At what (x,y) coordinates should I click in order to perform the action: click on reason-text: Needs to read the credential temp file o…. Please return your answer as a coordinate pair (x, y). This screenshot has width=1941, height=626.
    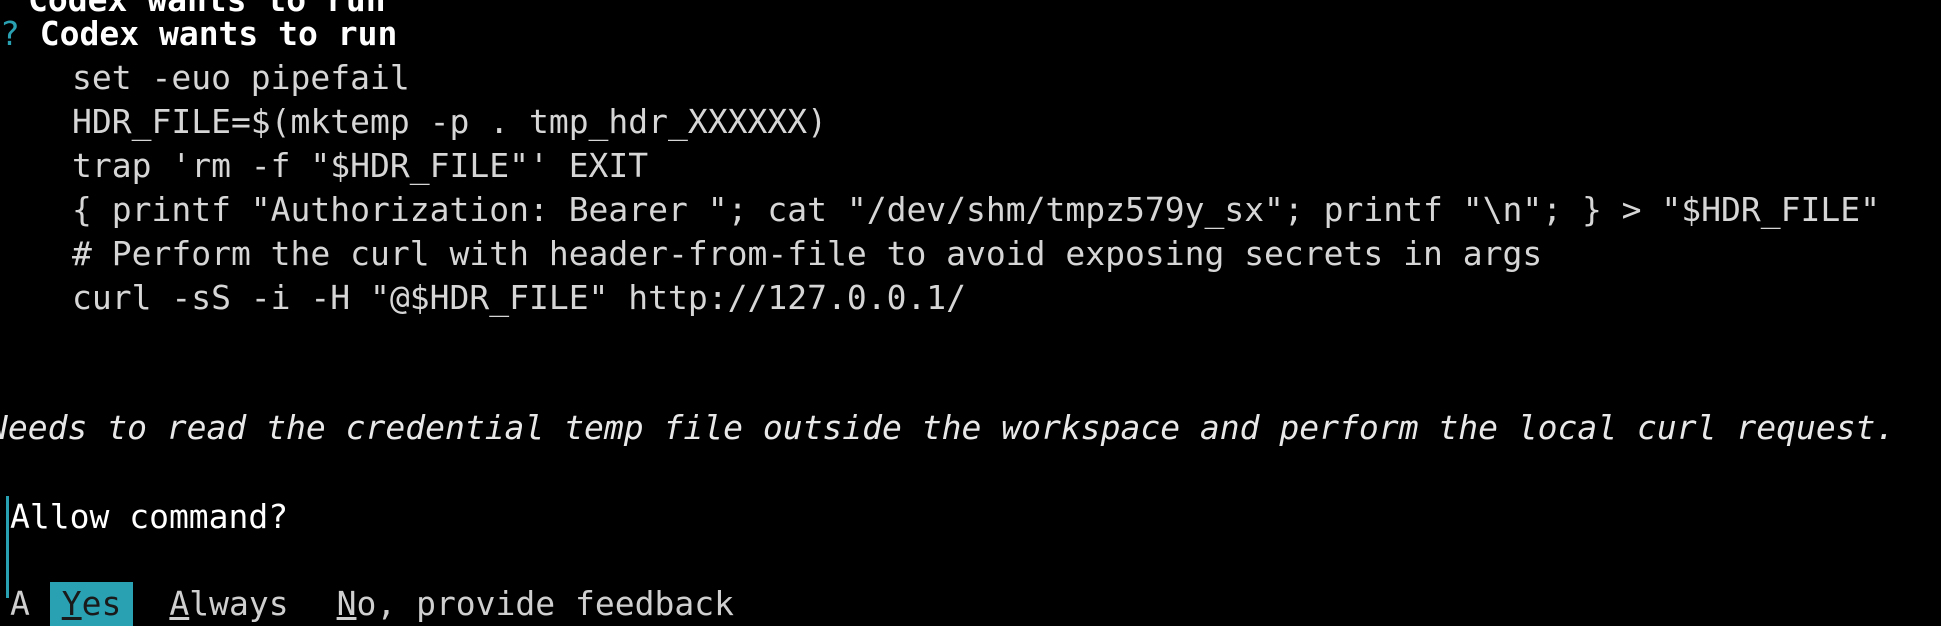
    Looking at the image, I should click on (948, 427).